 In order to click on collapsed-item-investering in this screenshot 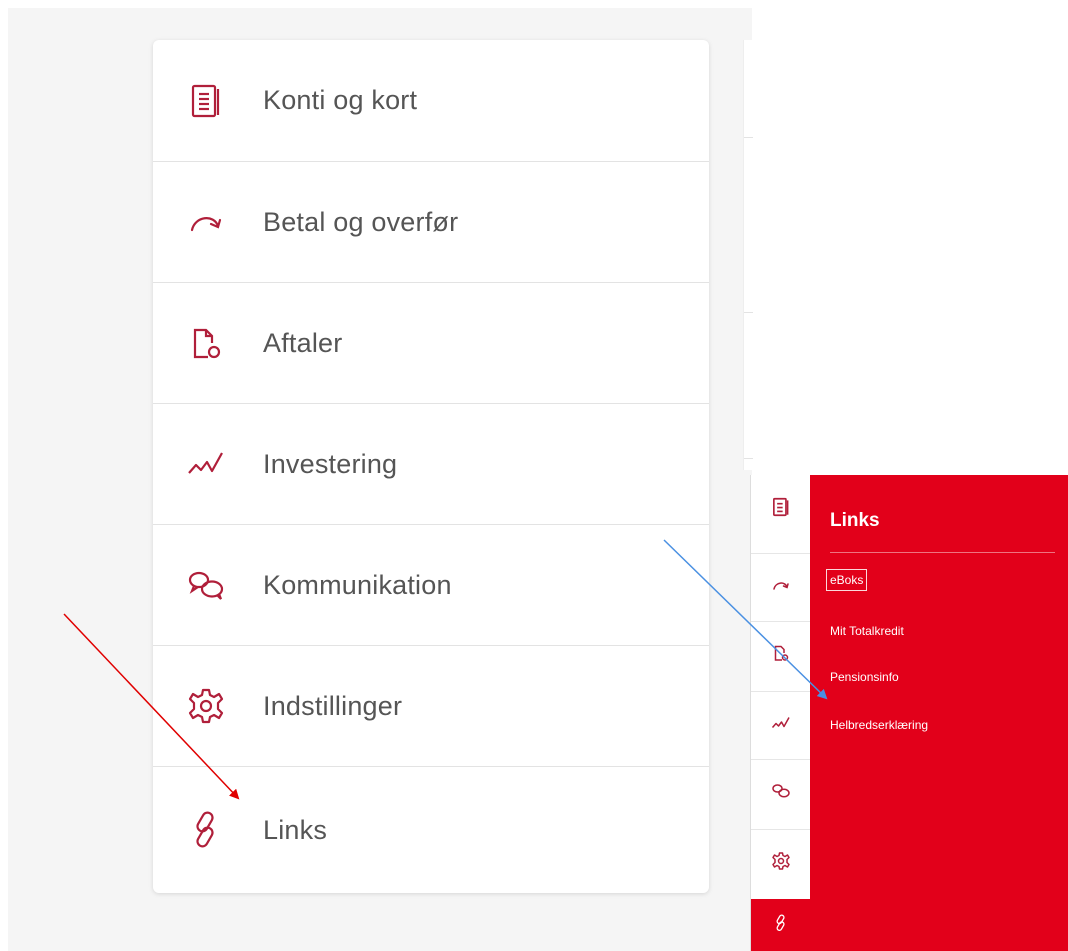, I will do `click(781, 725)`.